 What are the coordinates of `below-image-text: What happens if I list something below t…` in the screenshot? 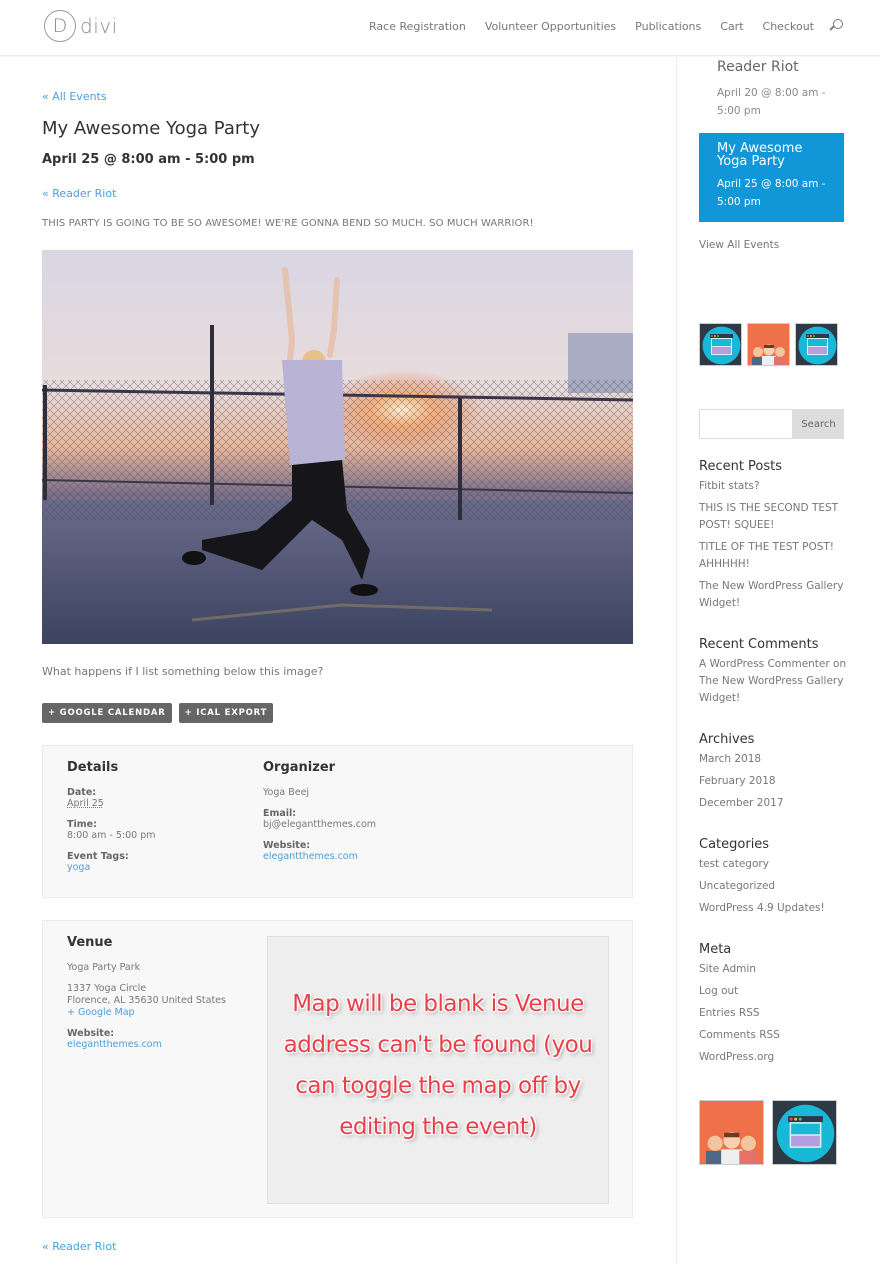 It's located at (183, 671).